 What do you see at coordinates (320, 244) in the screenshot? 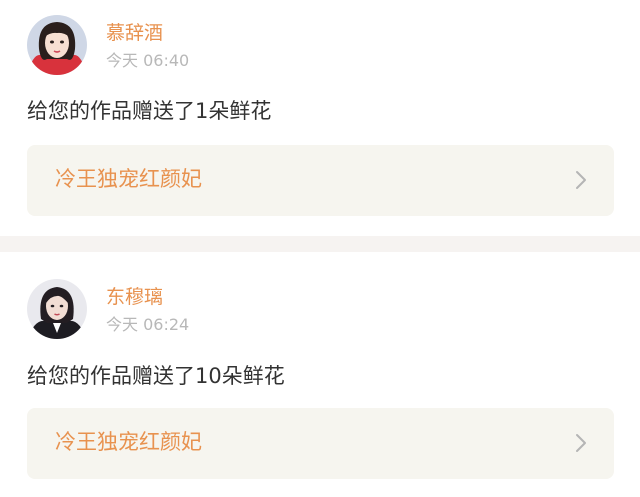
I see `section-divider` at bounding box center [320, 244].